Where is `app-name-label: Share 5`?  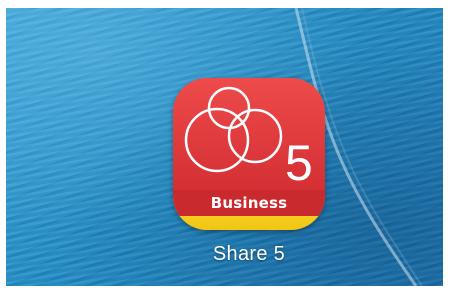
app-name-label: Share 5 is located at coordinates (249, 254).